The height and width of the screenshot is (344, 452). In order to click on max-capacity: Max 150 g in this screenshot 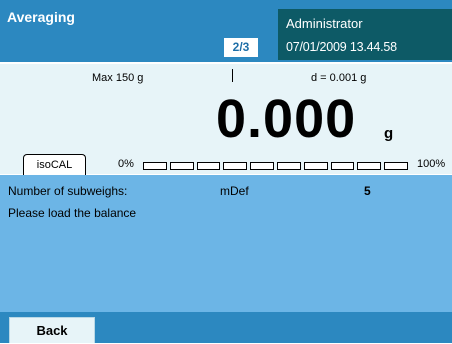, I will do `click(118, 78)`.